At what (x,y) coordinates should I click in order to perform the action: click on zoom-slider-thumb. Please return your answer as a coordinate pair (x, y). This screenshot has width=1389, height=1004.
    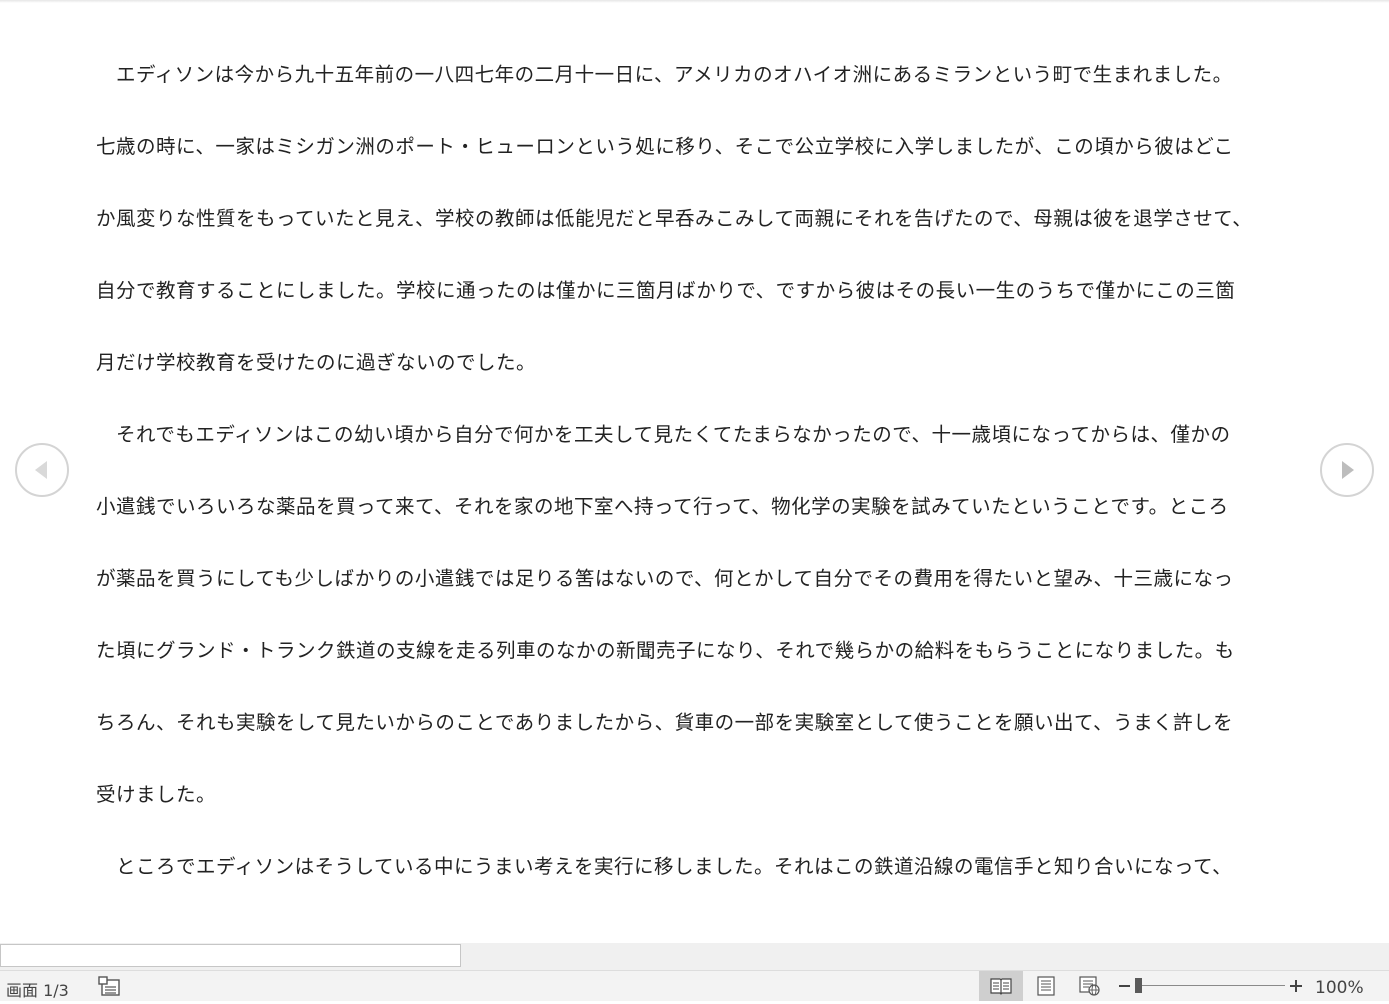
    Looking at the image, I should click on (1138, 985).